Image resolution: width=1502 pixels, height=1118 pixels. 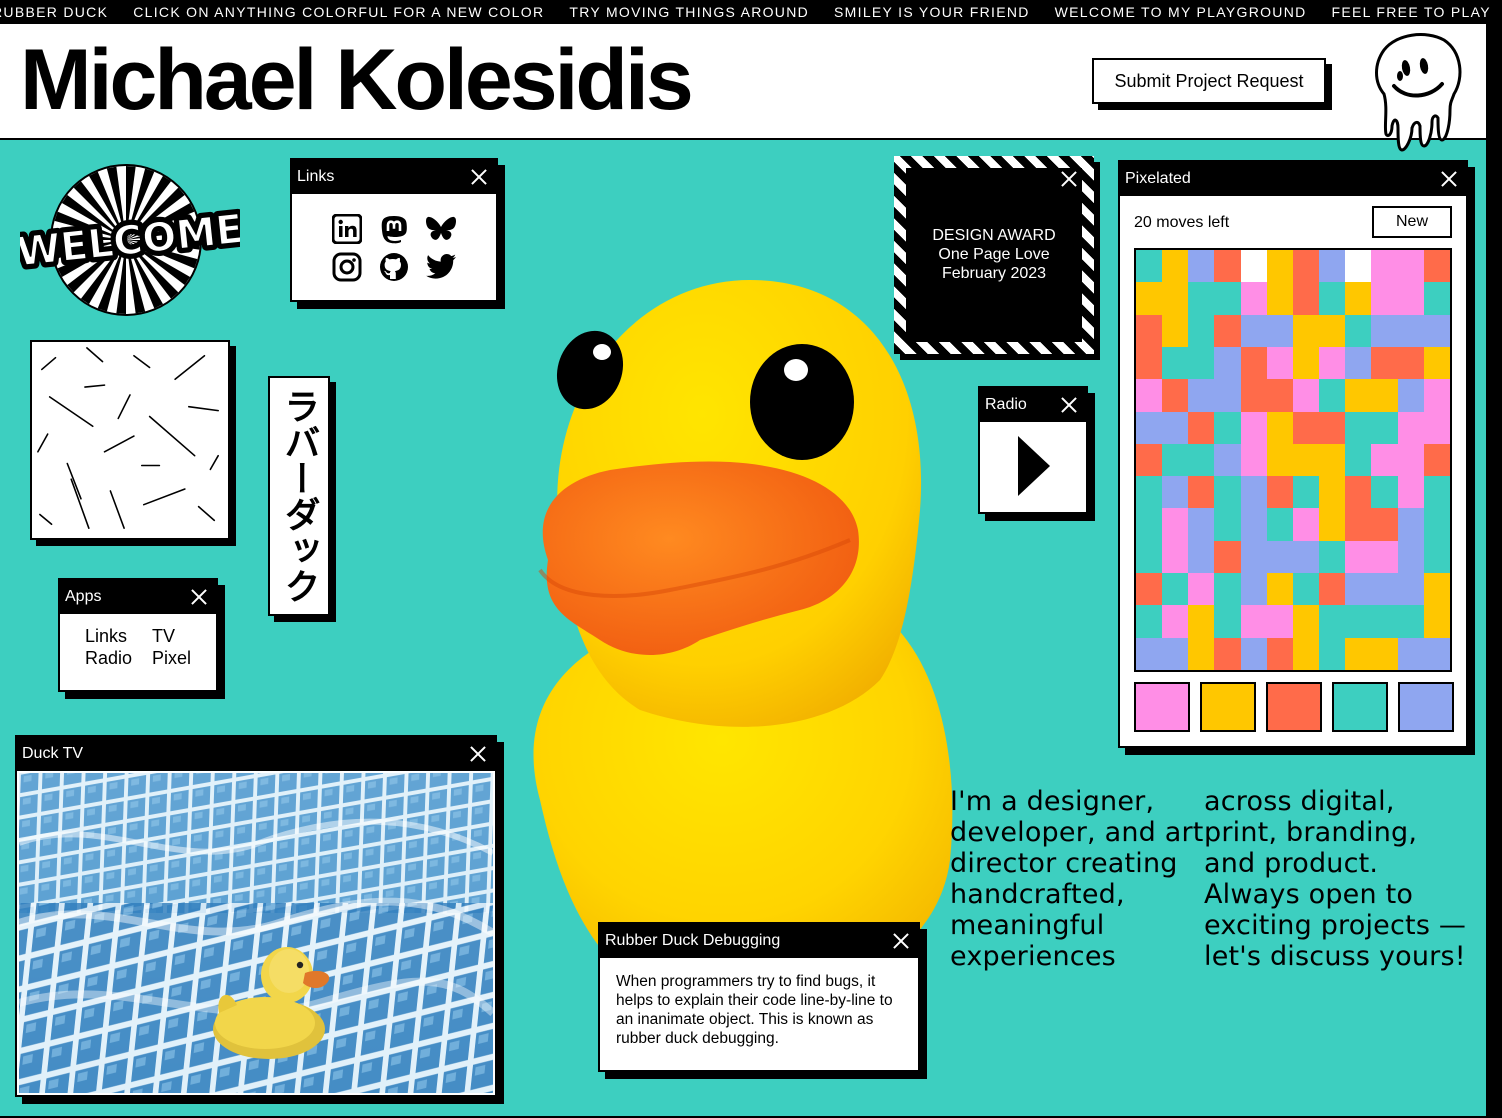 What do you see at coordinates (130, 240) in the screenshot?
I see `welcome-badge: WELCOME WELCOME` at bounding box center [130, 240].